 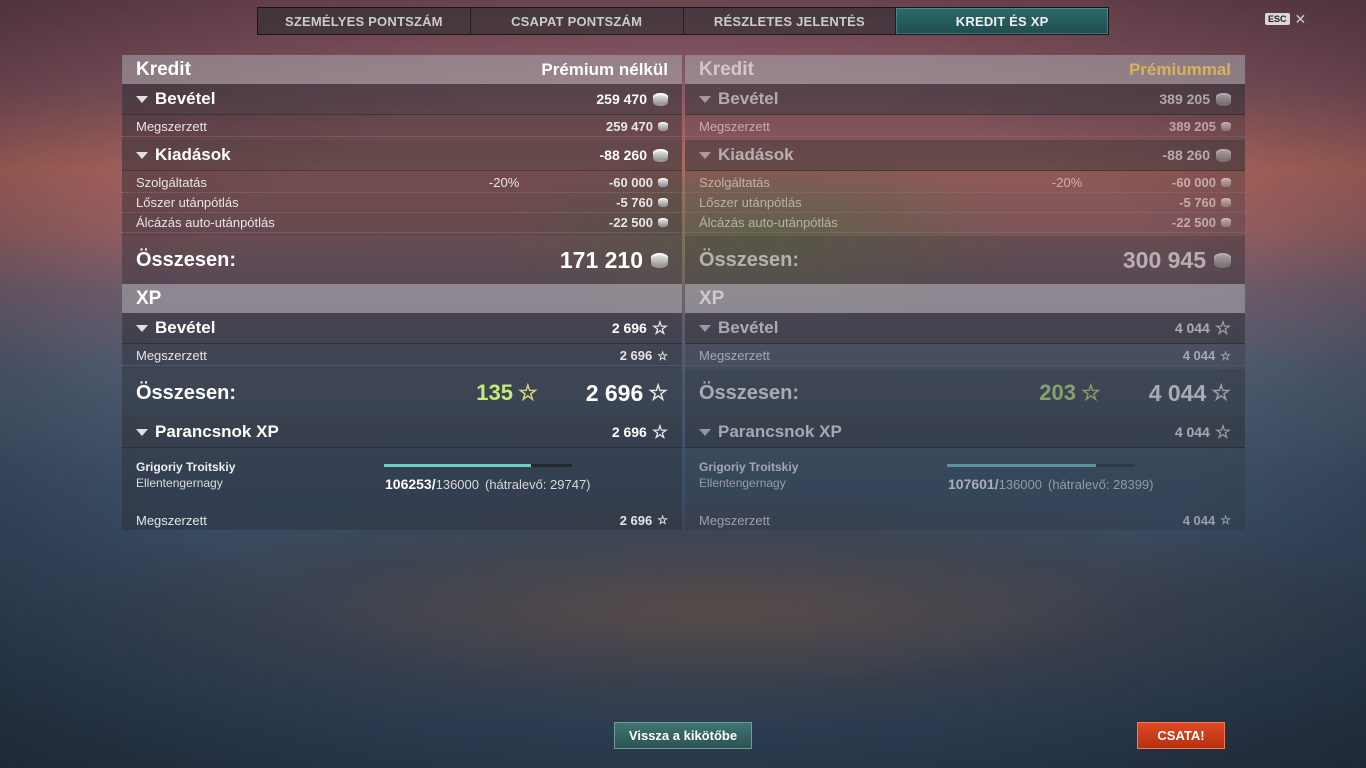 I want to click on row-value: -22 500, so click(x=630, y=222).